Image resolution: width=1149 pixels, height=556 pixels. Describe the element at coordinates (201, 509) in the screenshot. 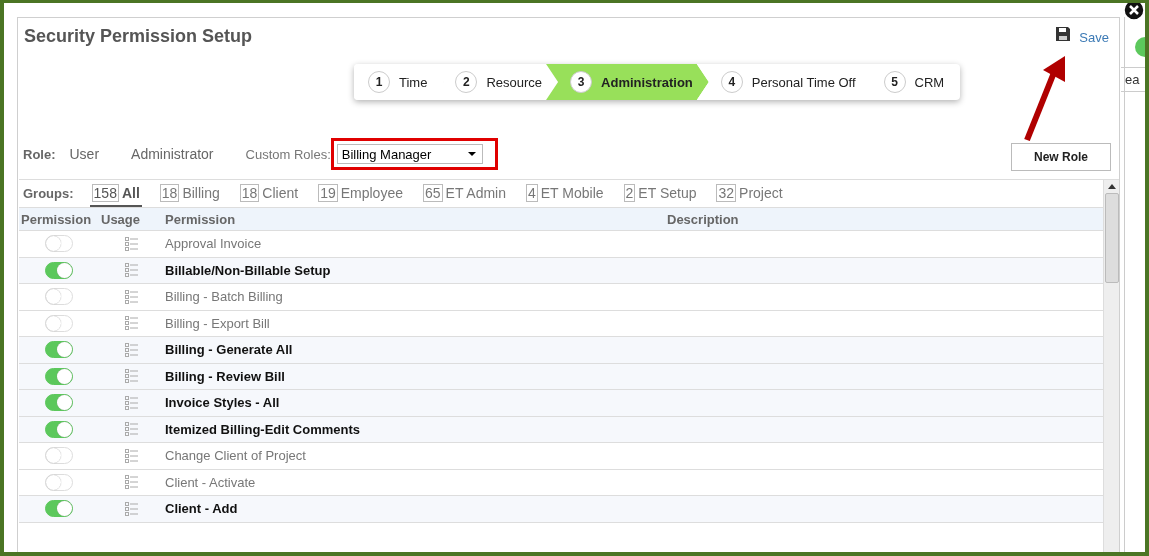

I see `permission-name: Client - Add` at that location.